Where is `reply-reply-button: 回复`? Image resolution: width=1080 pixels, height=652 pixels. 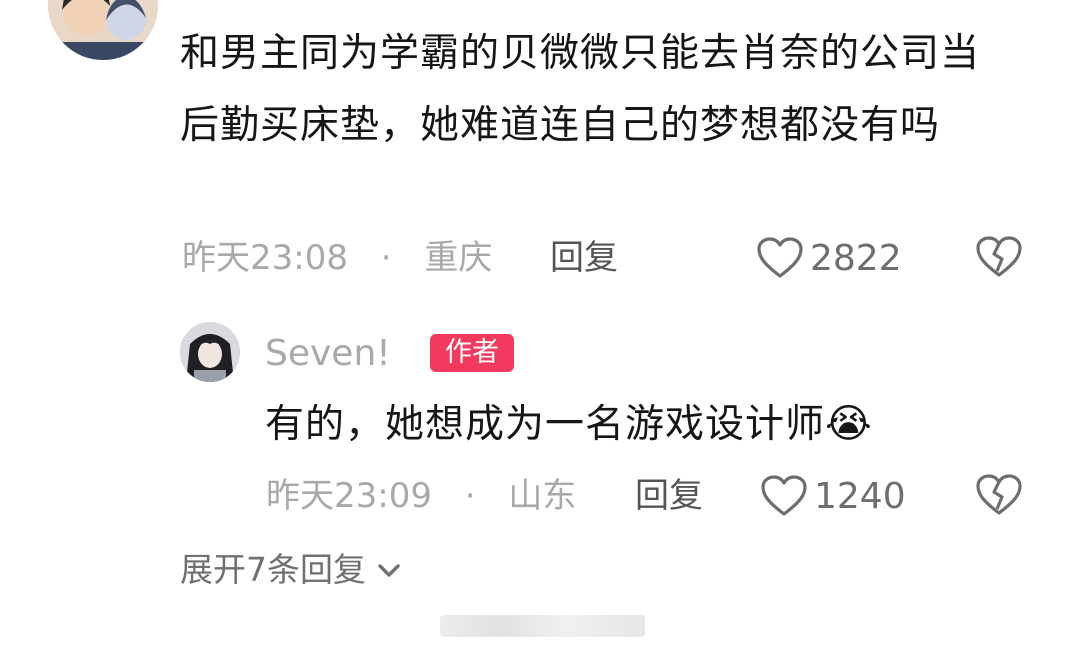 reply-reply-button: 回复 is located at coordinates (669, 496).